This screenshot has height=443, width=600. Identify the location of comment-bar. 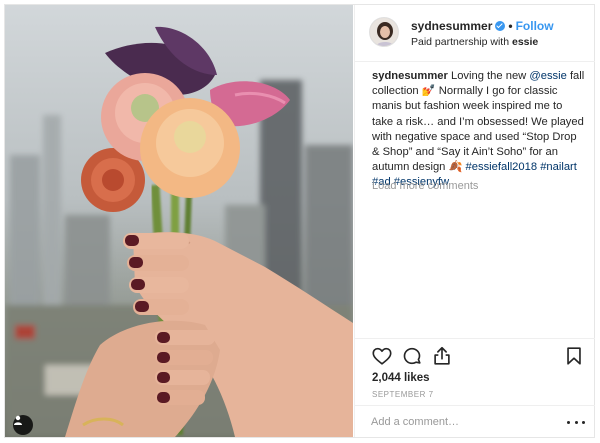
(475, 422).